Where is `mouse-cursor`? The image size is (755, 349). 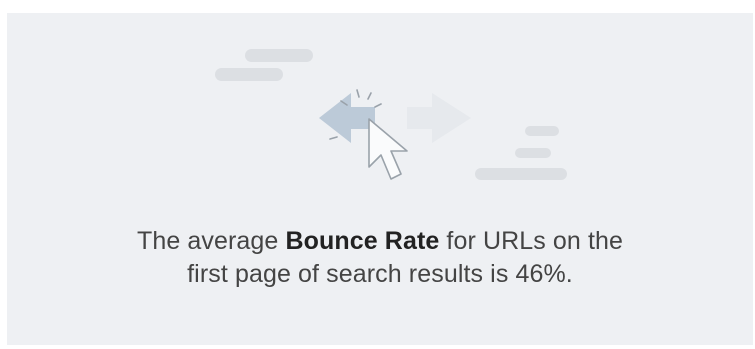 mouse-cursor is located at coordinates (388, 149).